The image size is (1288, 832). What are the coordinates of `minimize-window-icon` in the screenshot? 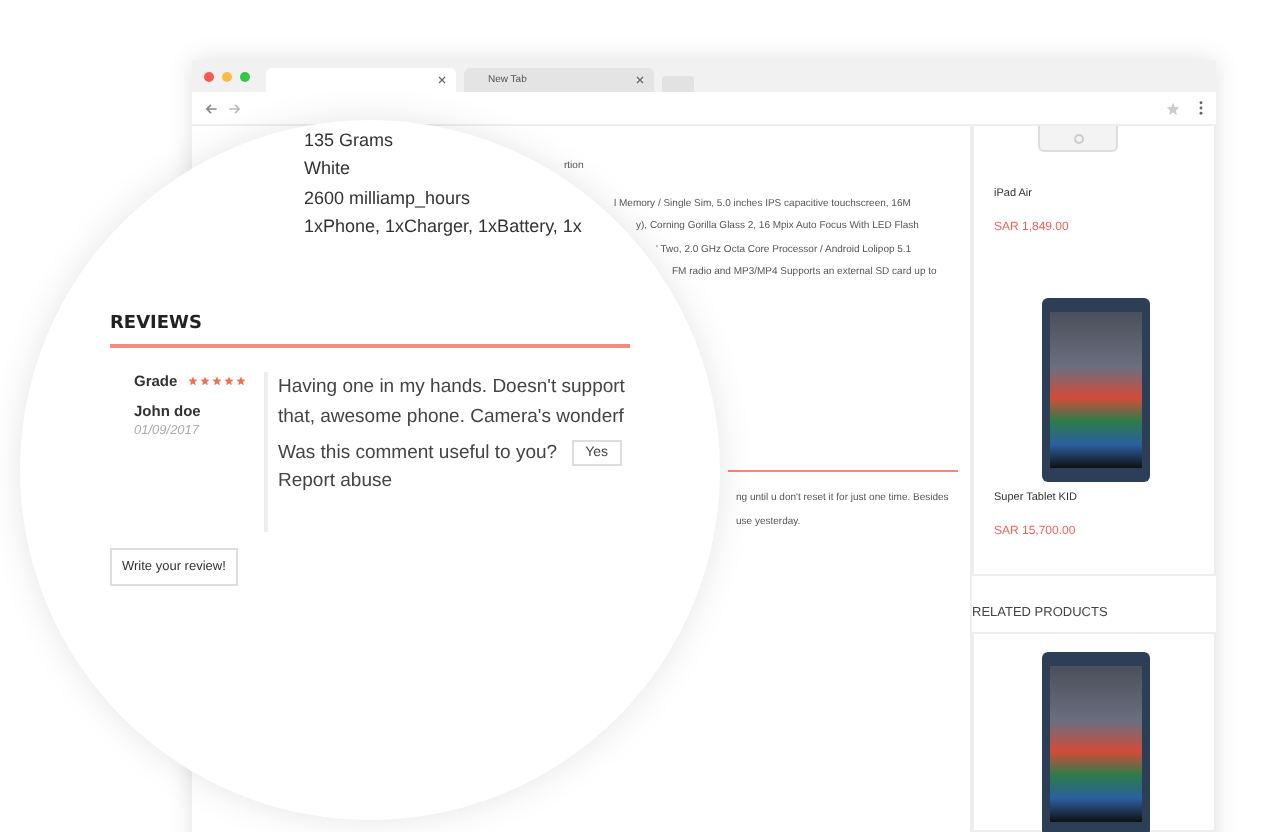 It's located at (227, 76).